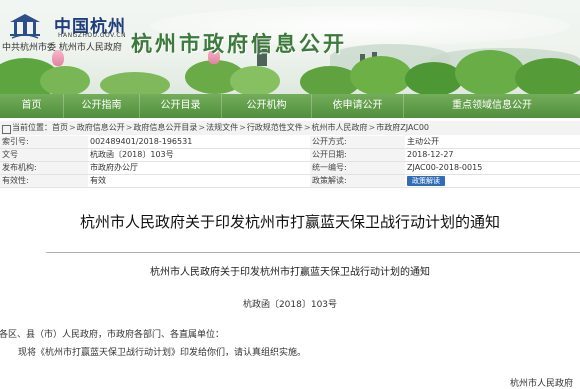  Describe the element at coordinates (357, 181) in the screenshot. I see `label-policy-interpretation: 政策解读:` at that location.